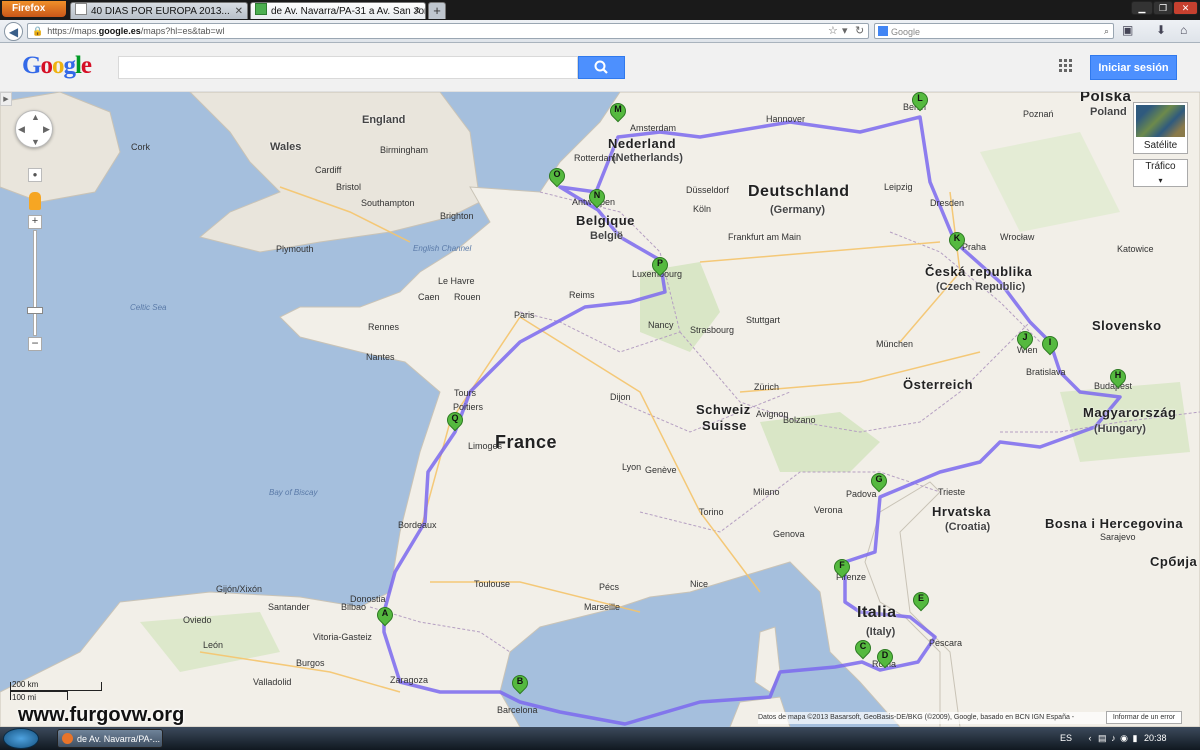 Image resolution: width=1200 pixels, height=750 pixels. What do you see at coordinates (833, 30) in the screenshot?
I see `bookmark-star-icon: ☆` at bounding box center [833, 30].